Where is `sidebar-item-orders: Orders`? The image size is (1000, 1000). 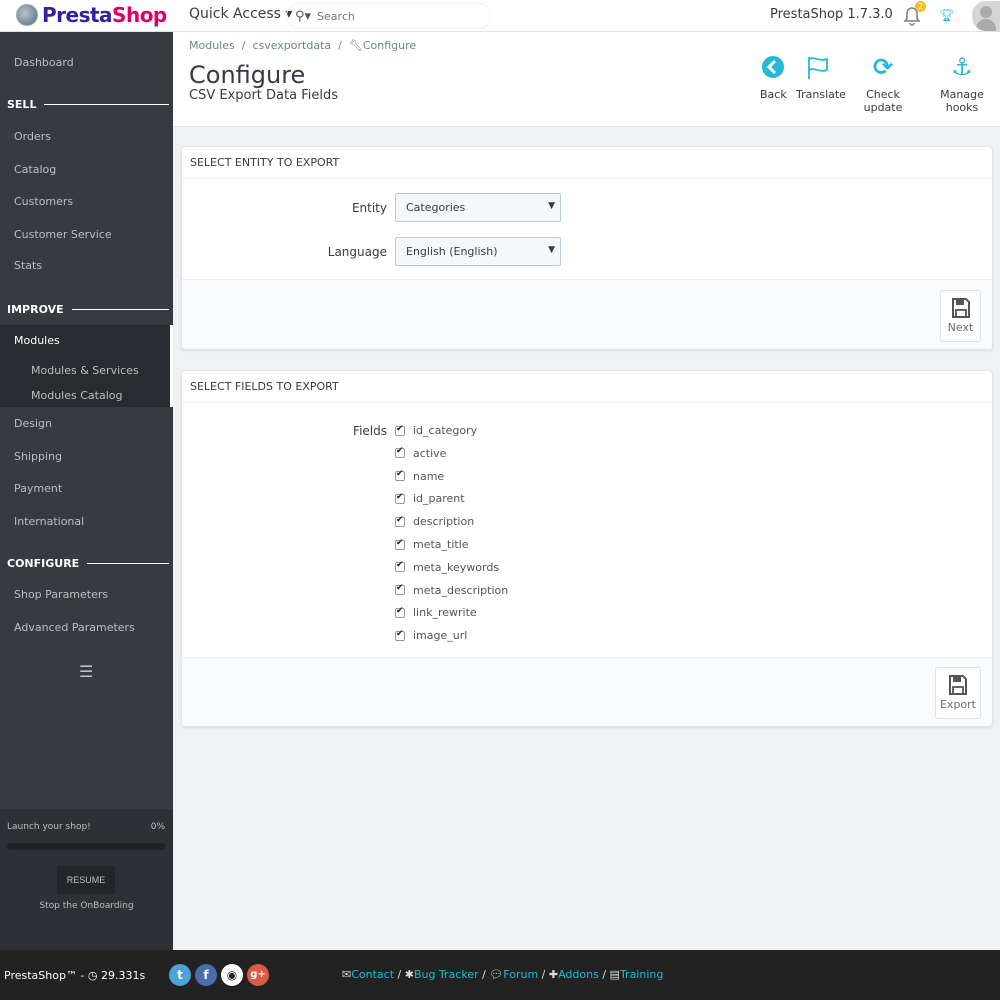 sidebar-item-orders: Orders is located at coordinates (32, 136).